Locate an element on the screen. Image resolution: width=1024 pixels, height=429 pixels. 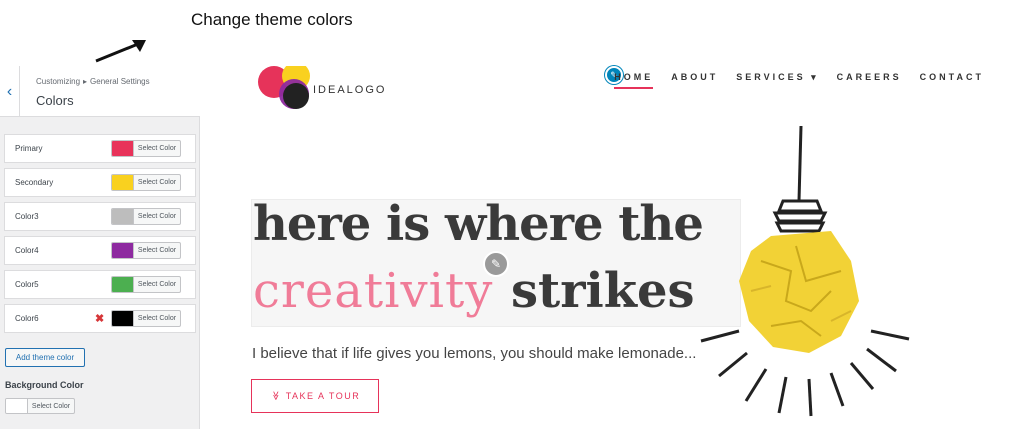
color-name: Secondary is located at coordinates (34, 182).